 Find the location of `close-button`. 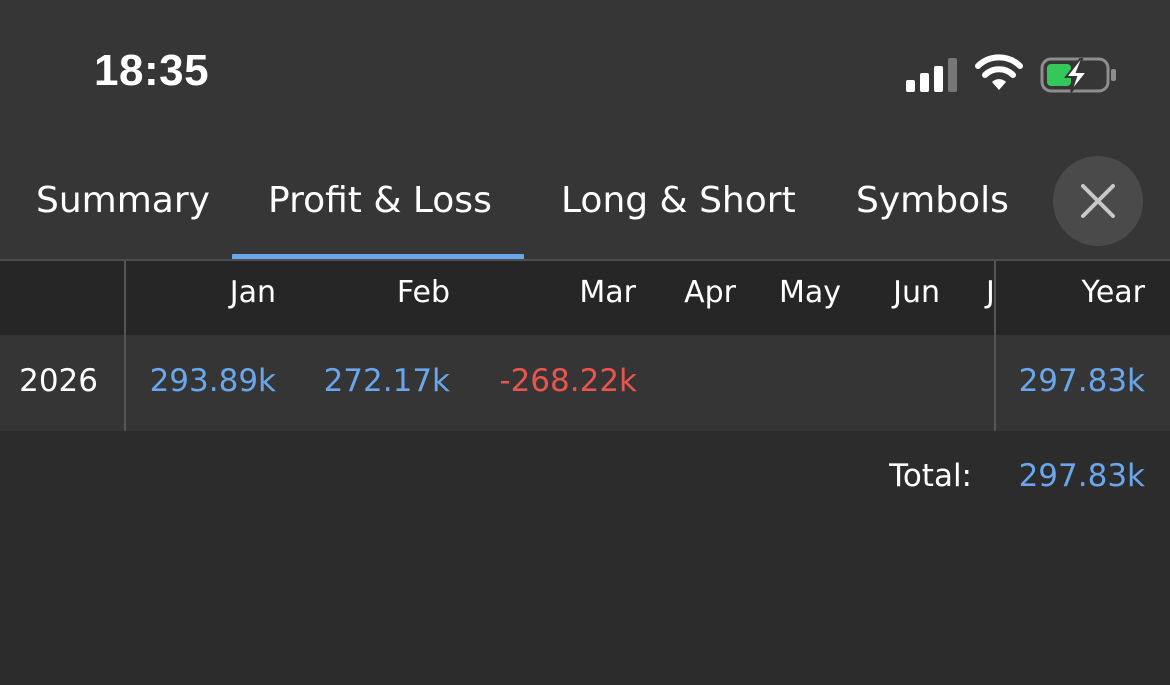

close-button is located at coordinates (1098, 201).